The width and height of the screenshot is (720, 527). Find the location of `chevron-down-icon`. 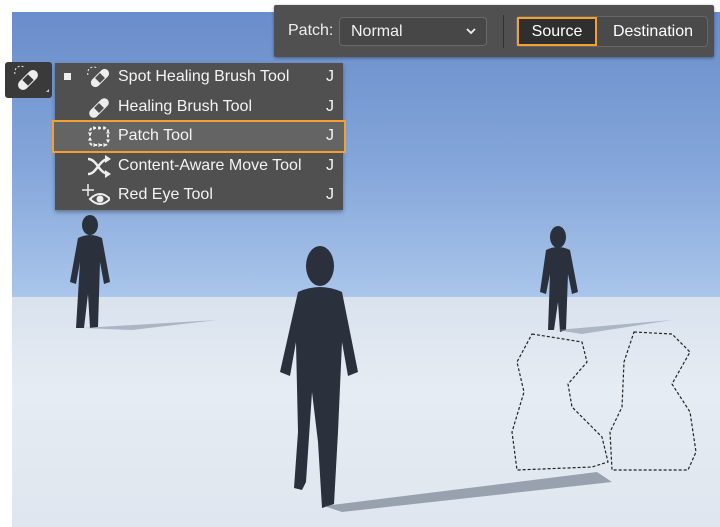

chevron-down-icon is located at coordinates (471, 31).